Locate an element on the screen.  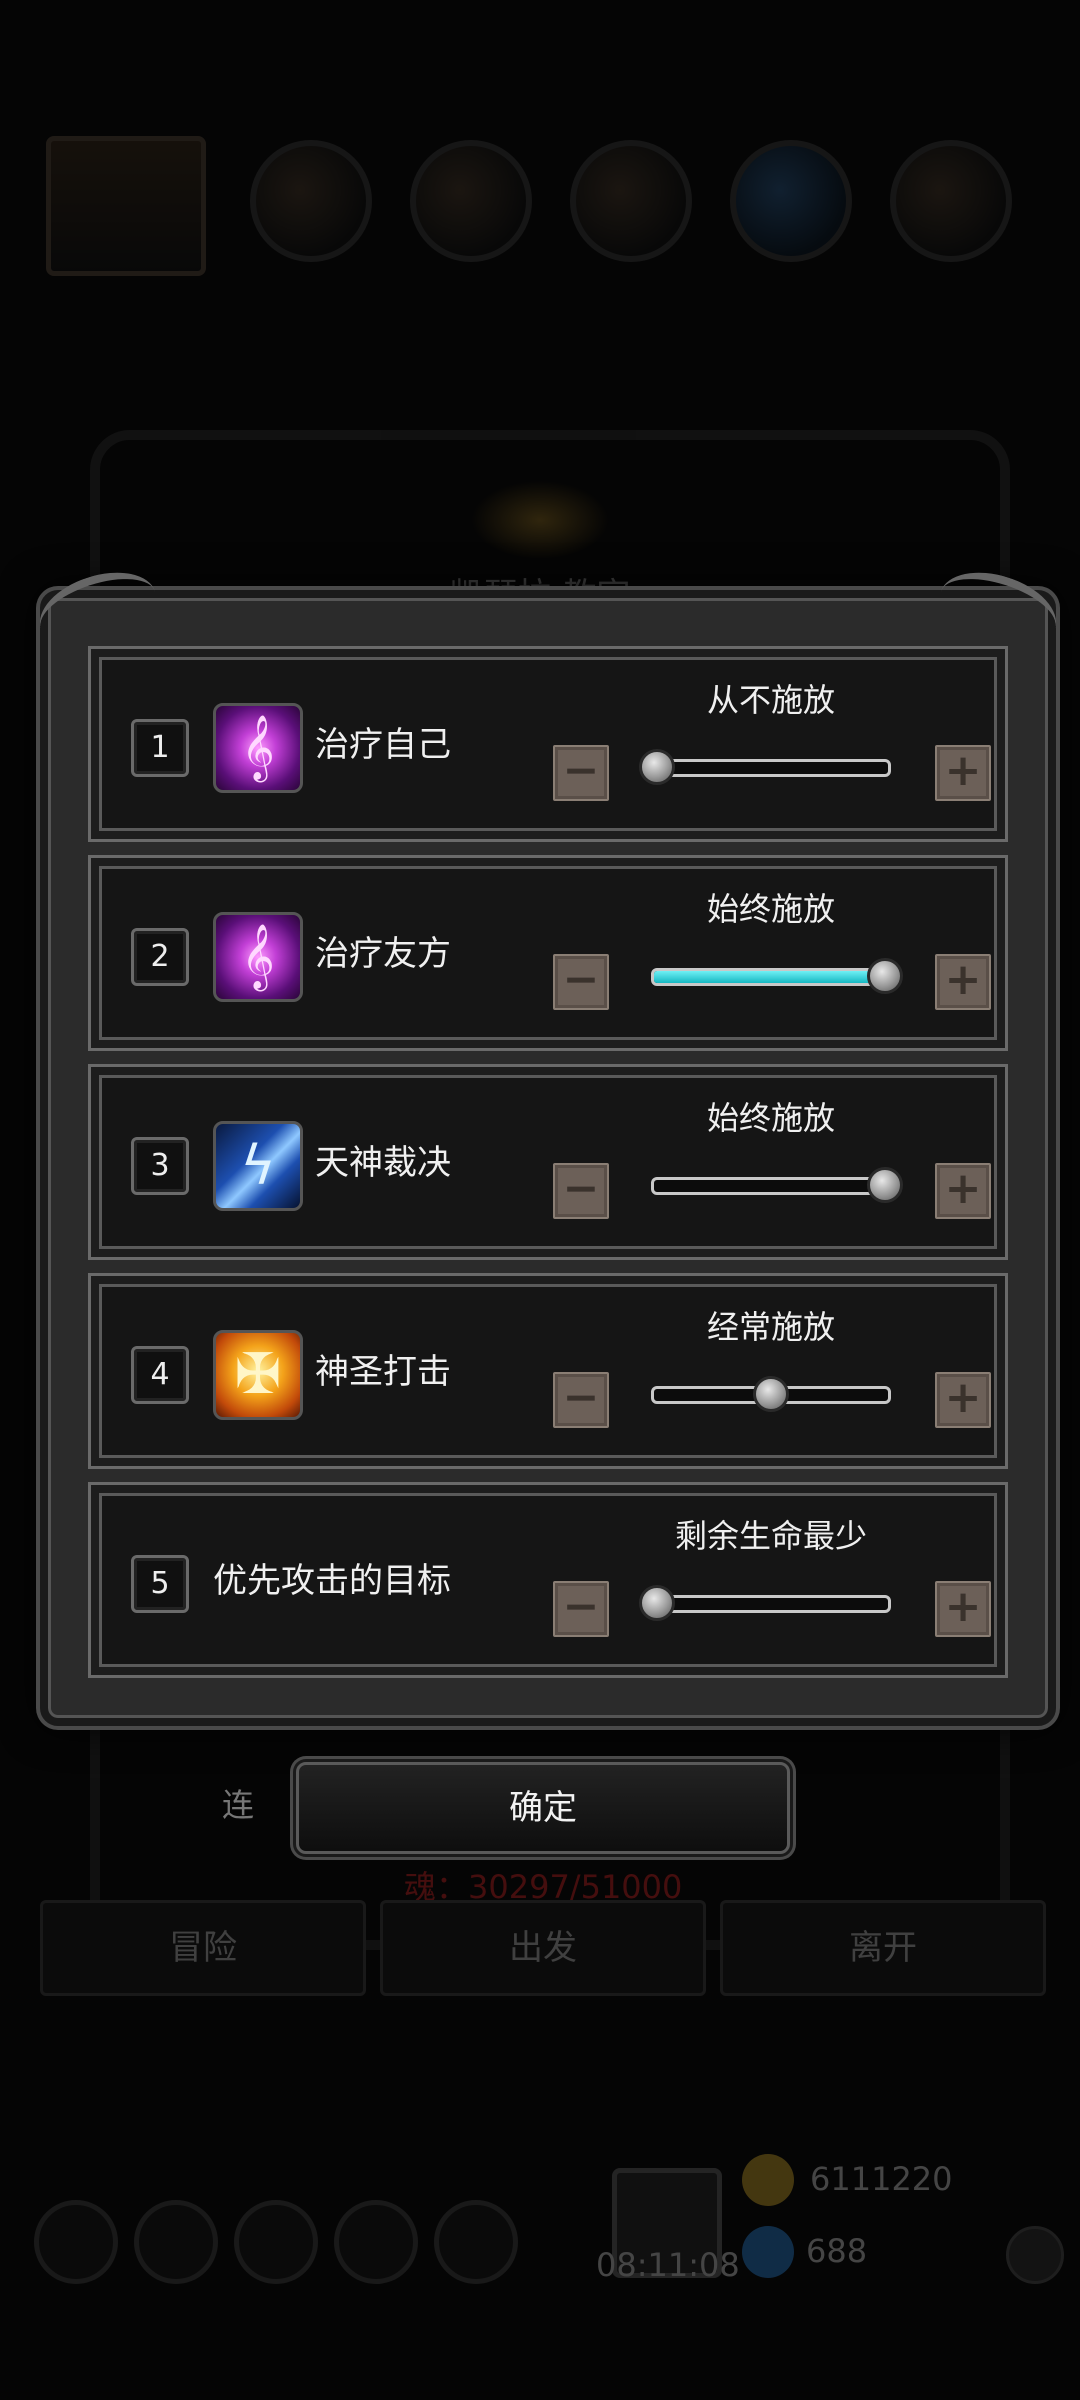
skill-name: 天神裁决 is located at coordinates (383, 1163).